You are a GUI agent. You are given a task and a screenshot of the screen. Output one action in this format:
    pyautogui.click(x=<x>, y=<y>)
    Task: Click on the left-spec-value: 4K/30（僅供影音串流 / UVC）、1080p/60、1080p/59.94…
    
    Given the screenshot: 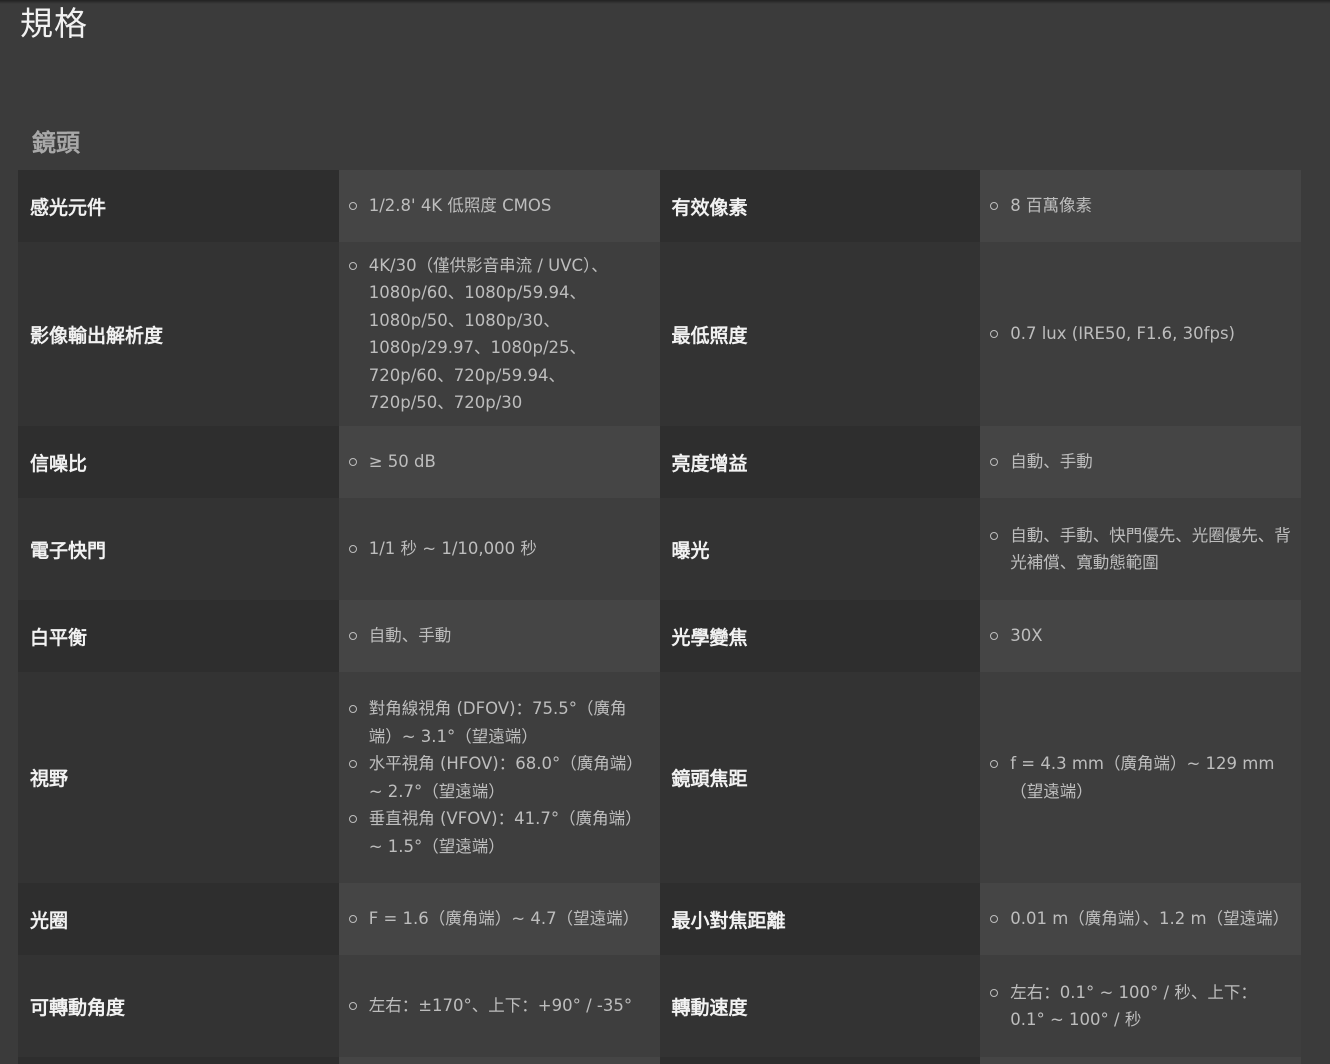 What is the action you would take?
    pyautogui.click(x=499, y=334)
    